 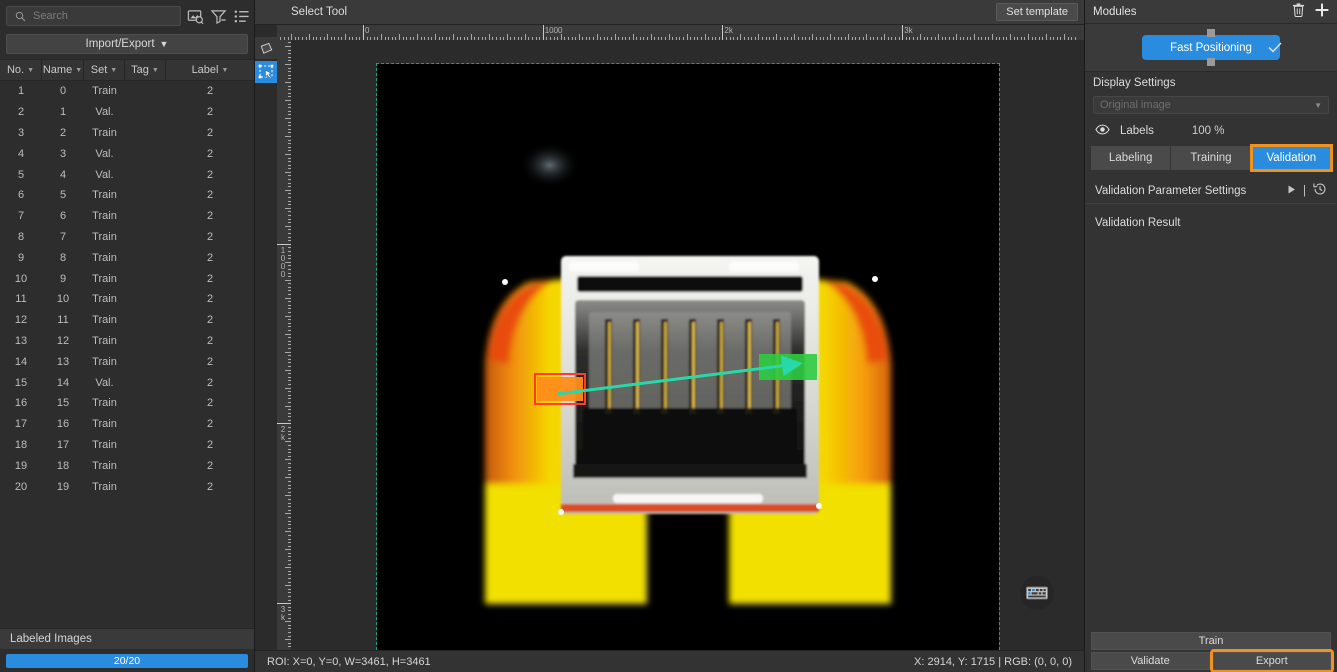 I want to click on module-node-fast-positioning: Fast Positioning, so click(x=1211, y=47).